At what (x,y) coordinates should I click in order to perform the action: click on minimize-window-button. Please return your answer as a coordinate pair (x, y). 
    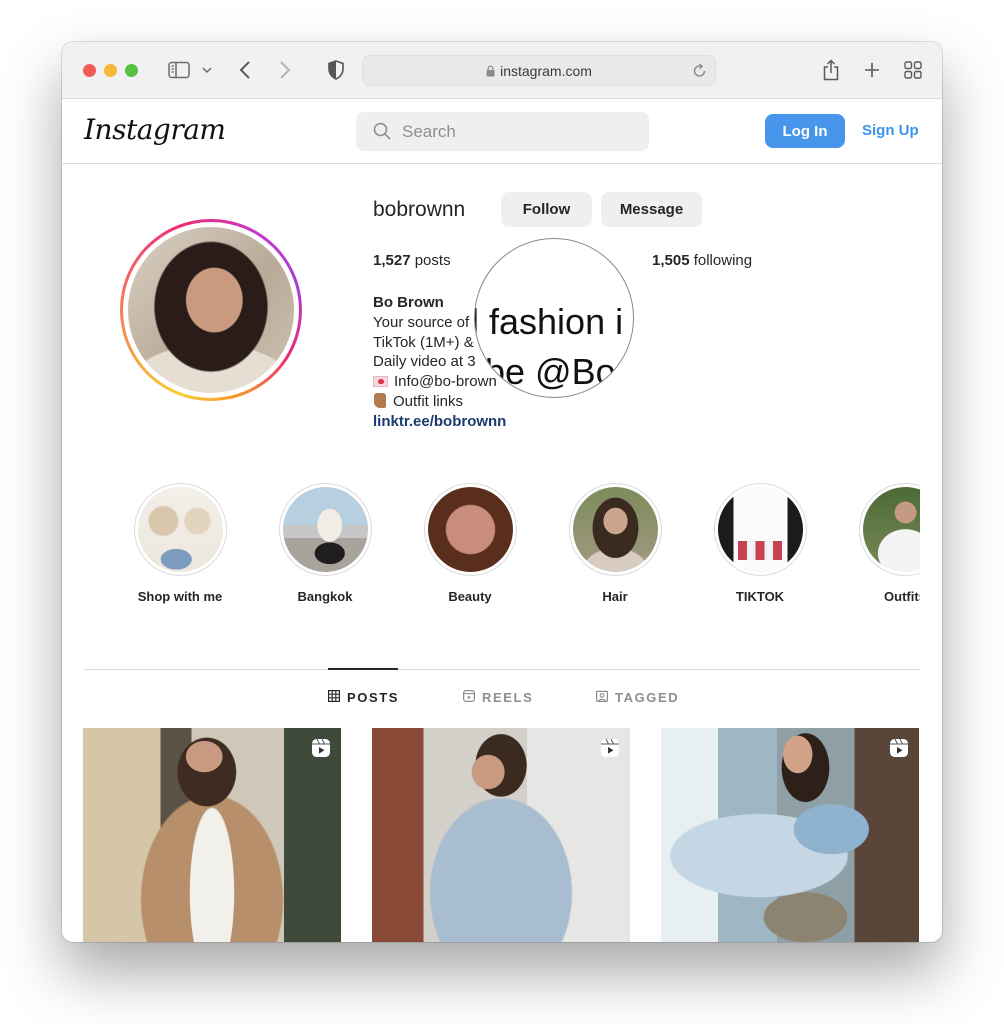
    Looking at the image, I should click on (110, 70).